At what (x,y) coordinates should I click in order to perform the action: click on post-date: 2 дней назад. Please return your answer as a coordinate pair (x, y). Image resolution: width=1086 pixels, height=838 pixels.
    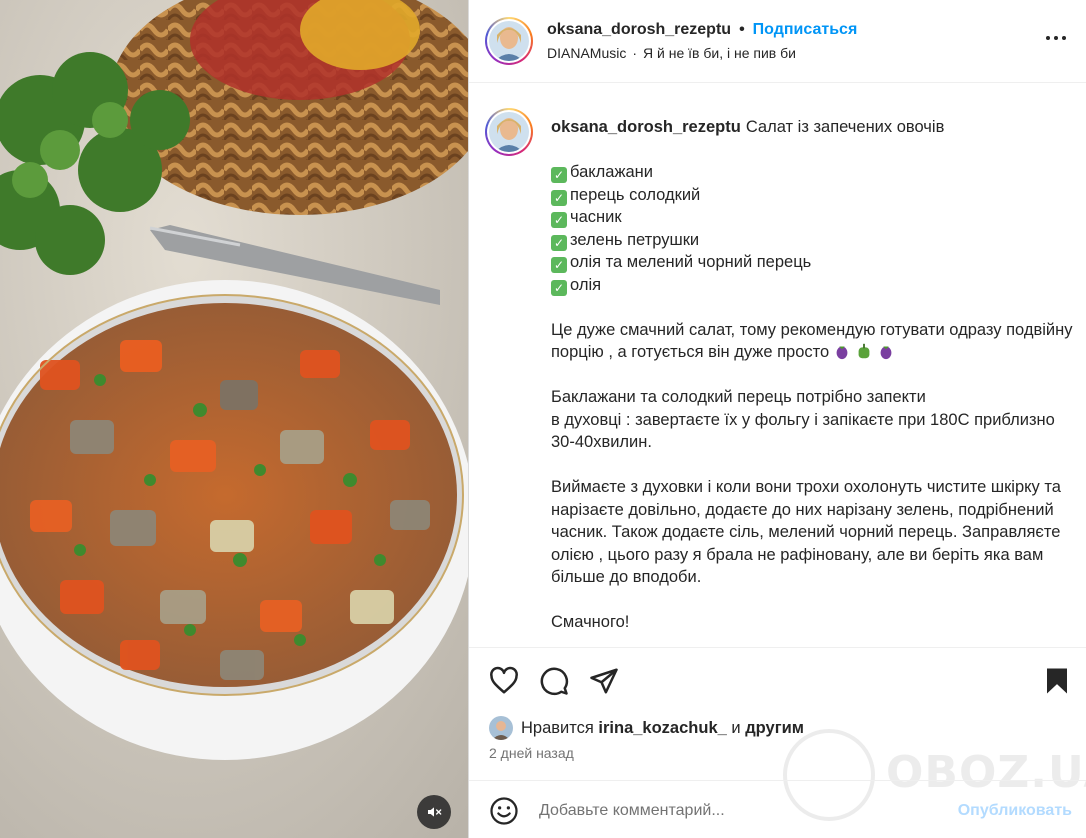
    Looking at the image, I should click on (531, 753).